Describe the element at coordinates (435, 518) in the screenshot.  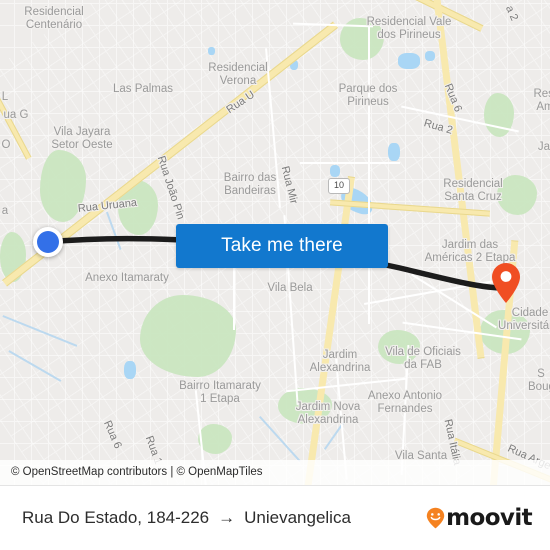
I see `moovit-pin-icon` at that location.